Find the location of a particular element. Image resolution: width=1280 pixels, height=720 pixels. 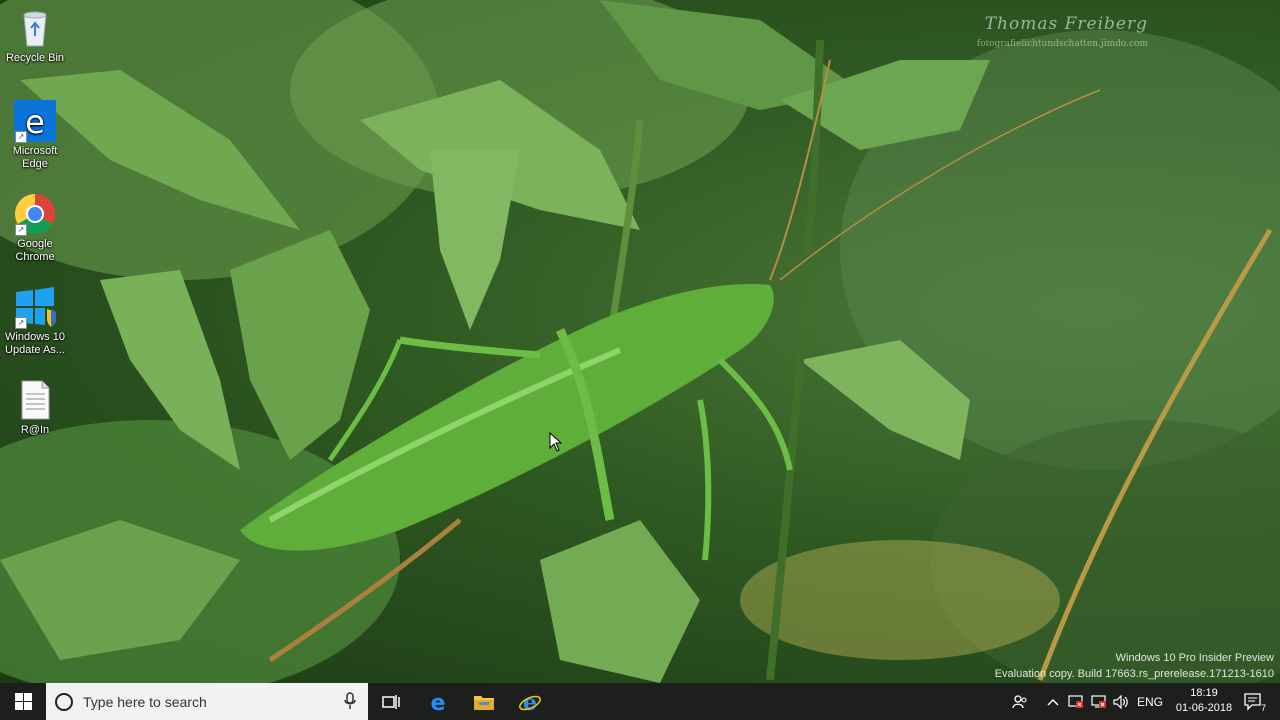

mouse-cursor-icon is located at coordinates (556, 444).